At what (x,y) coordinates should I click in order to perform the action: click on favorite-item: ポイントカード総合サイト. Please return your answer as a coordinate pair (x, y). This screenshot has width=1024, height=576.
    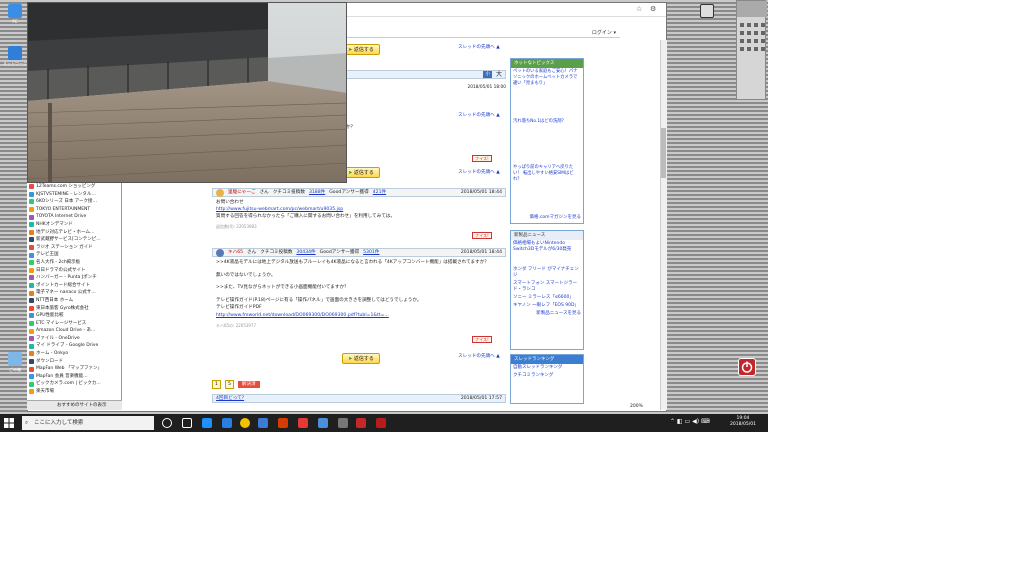
    Looking at the image, I should click on (74, 286).